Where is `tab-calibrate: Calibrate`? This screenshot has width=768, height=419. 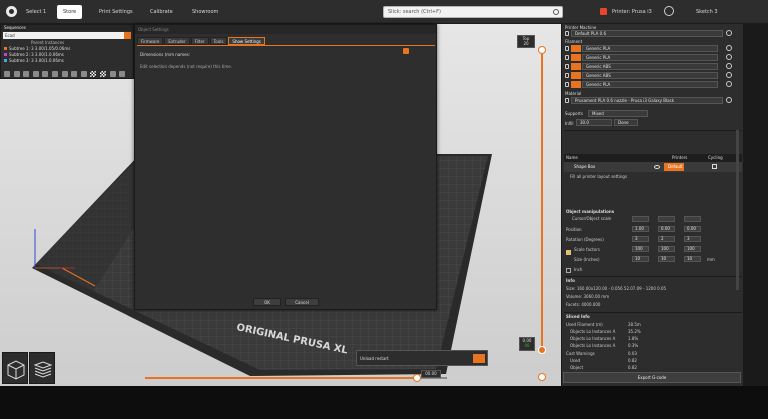 tab-calibrate: Calibrate is located at coordinates (161, 12).